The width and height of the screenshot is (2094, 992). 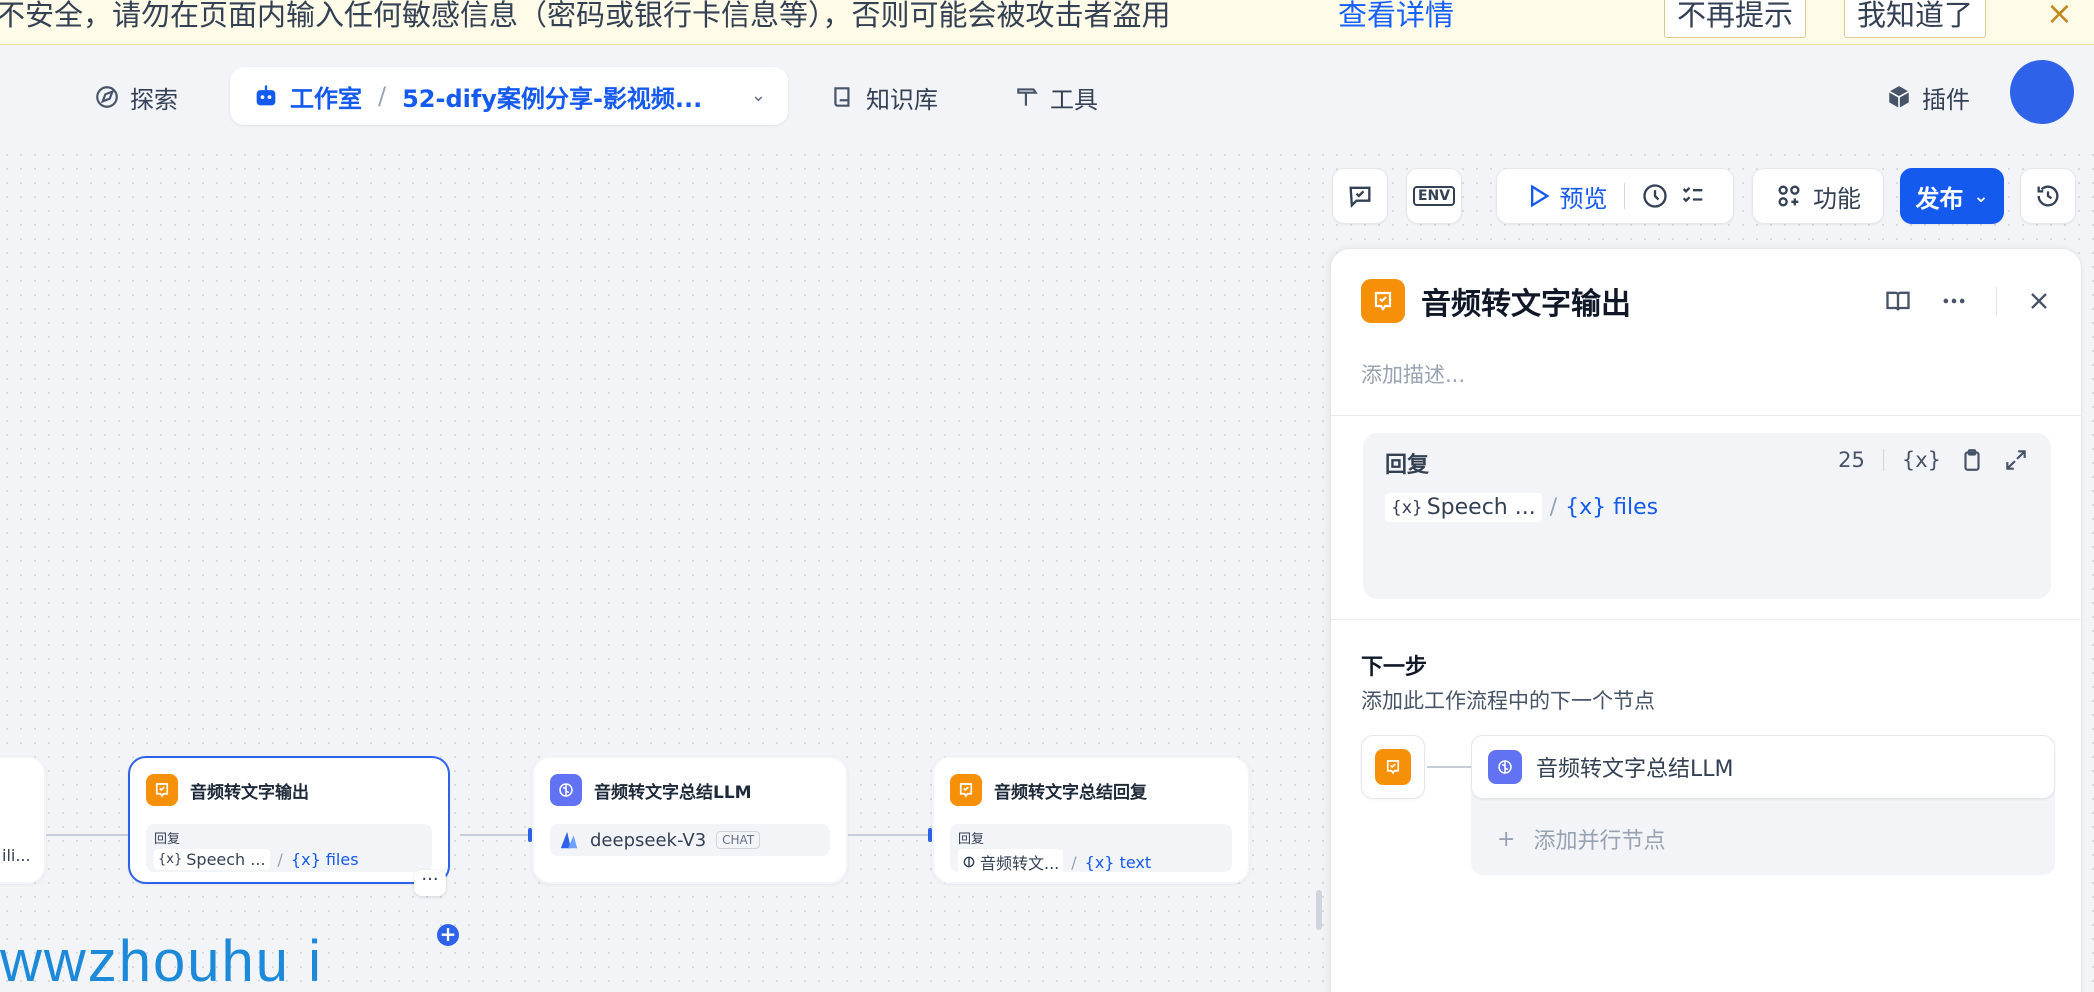 What do you see at coordinates (1027, 97) in the screenshot?
I see `hammer-icon` at bounding box center [1027, 97].